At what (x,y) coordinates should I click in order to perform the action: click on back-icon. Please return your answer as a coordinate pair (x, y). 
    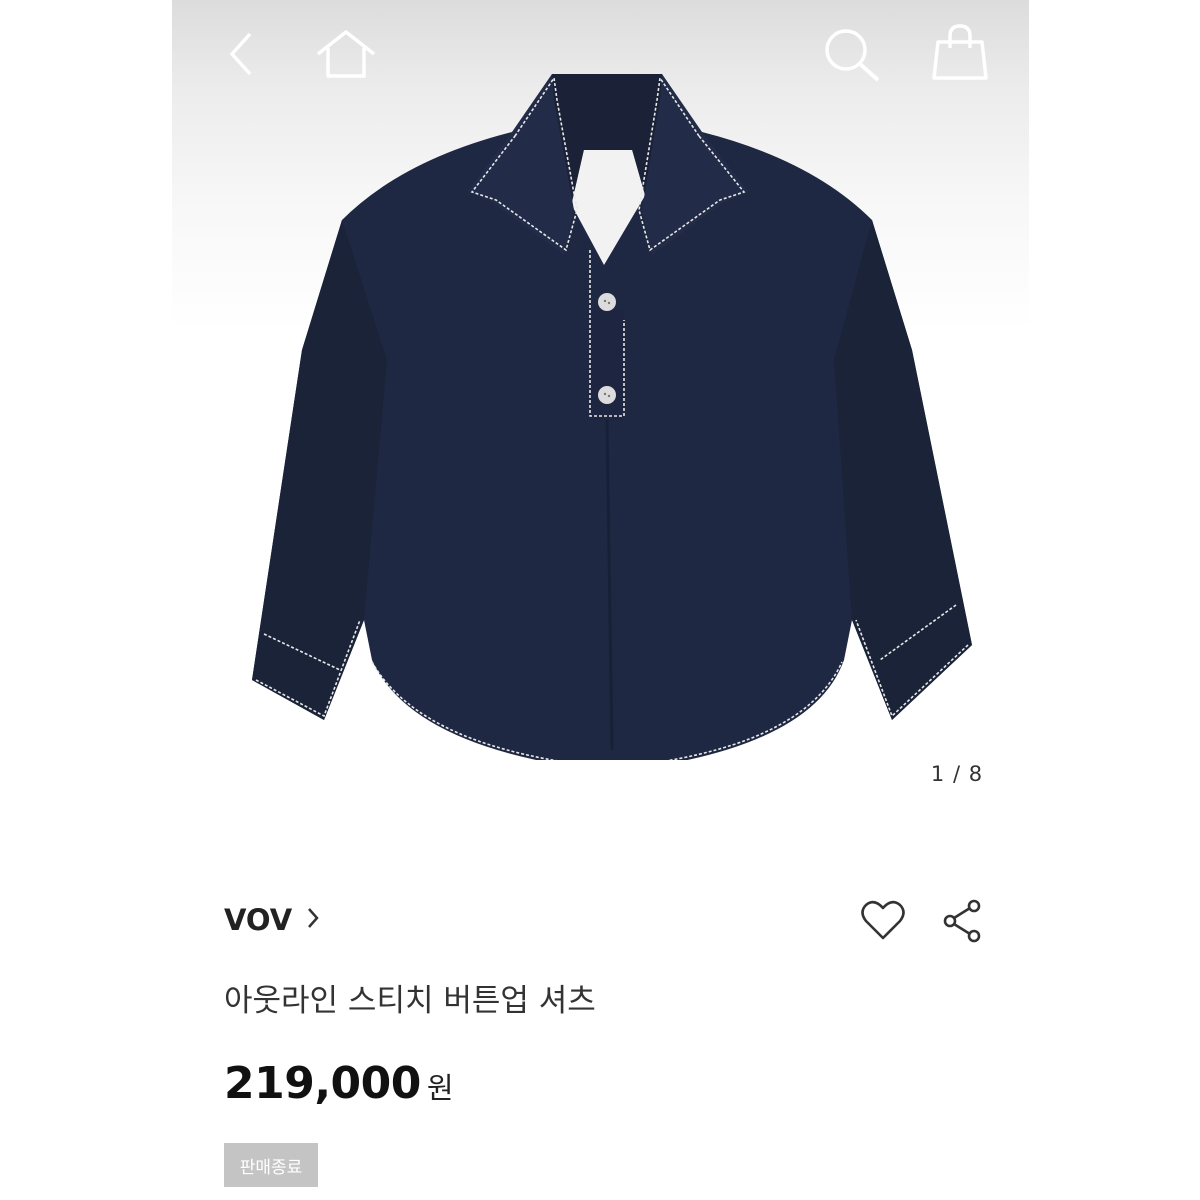
    Looking at the image, I should click on (242, 54).